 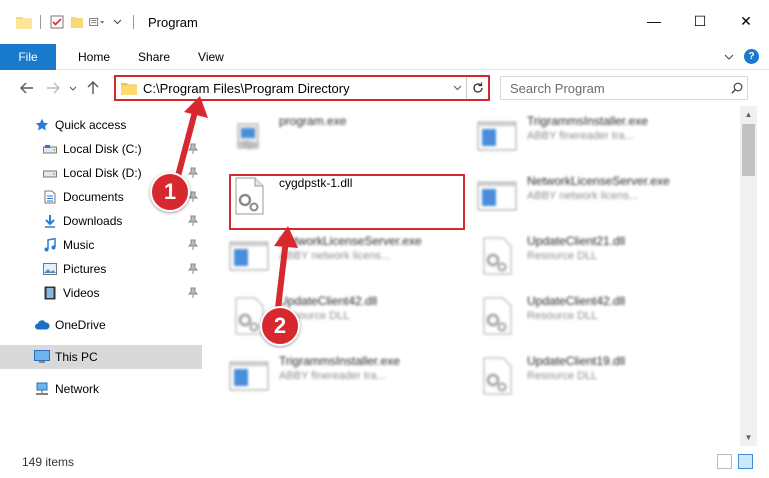 What do you see at coordinates (101, 389) in the screenshot?
I see `sidebar-item-network: Network` at bounding box center [101, 389].